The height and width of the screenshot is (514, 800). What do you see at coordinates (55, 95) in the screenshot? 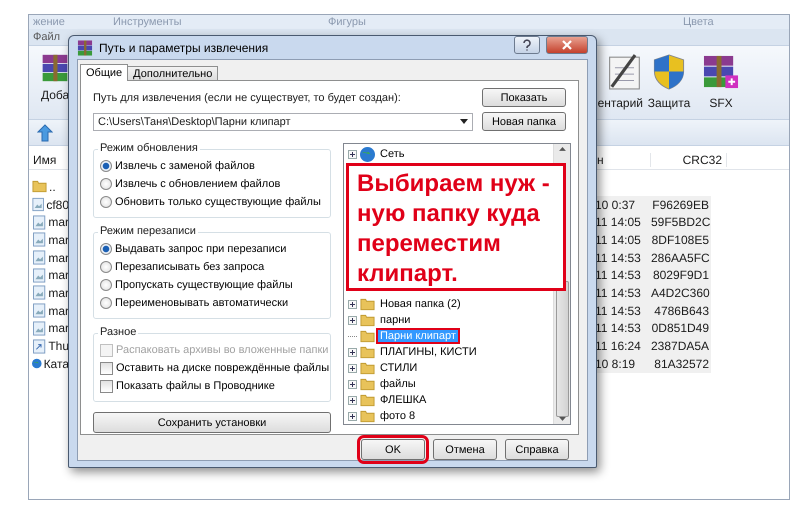
I see `toolbar-label: Доба` at bounding box center [55, 95].